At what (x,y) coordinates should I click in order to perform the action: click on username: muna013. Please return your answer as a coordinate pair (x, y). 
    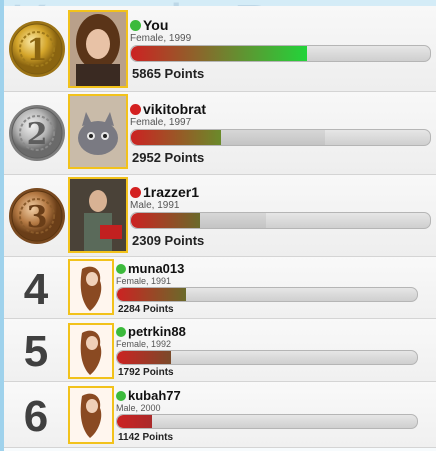
    Looking at the image, I should click on (156, 268).